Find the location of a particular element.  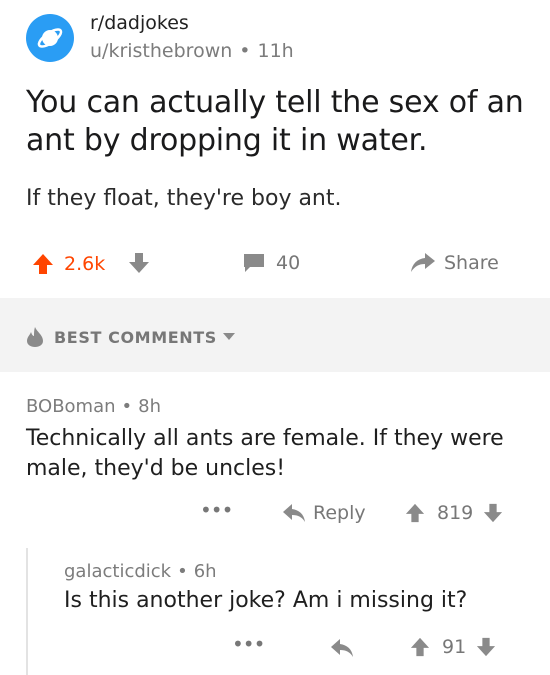

comment-reply-button: Reply is located at coordinates (324, 513).